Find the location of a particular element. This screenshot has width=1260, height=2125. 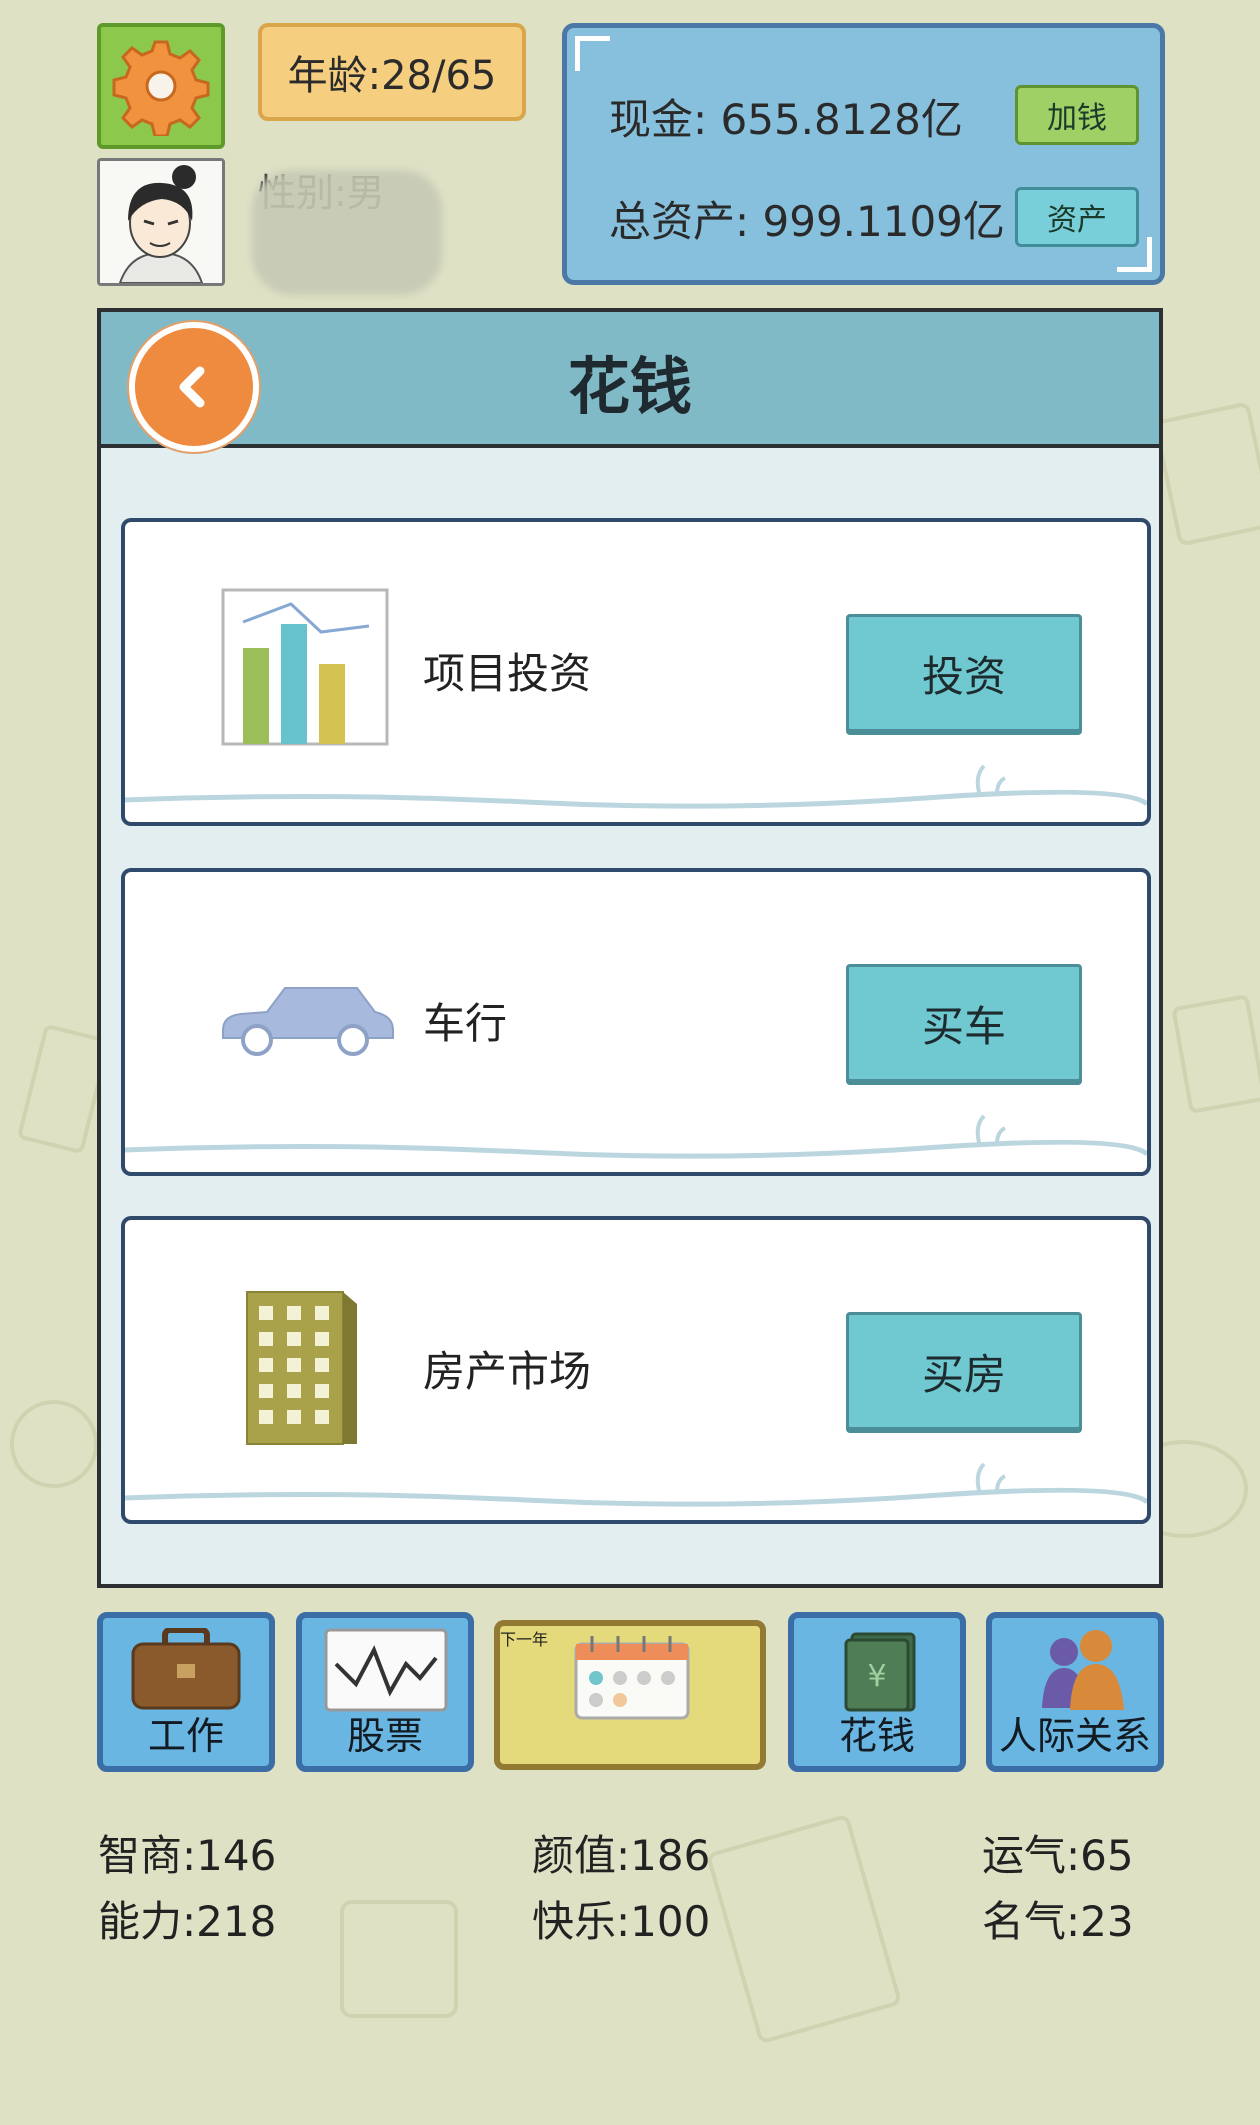

stat-ability: 能力:218 is located at coordinates (187, 1921).